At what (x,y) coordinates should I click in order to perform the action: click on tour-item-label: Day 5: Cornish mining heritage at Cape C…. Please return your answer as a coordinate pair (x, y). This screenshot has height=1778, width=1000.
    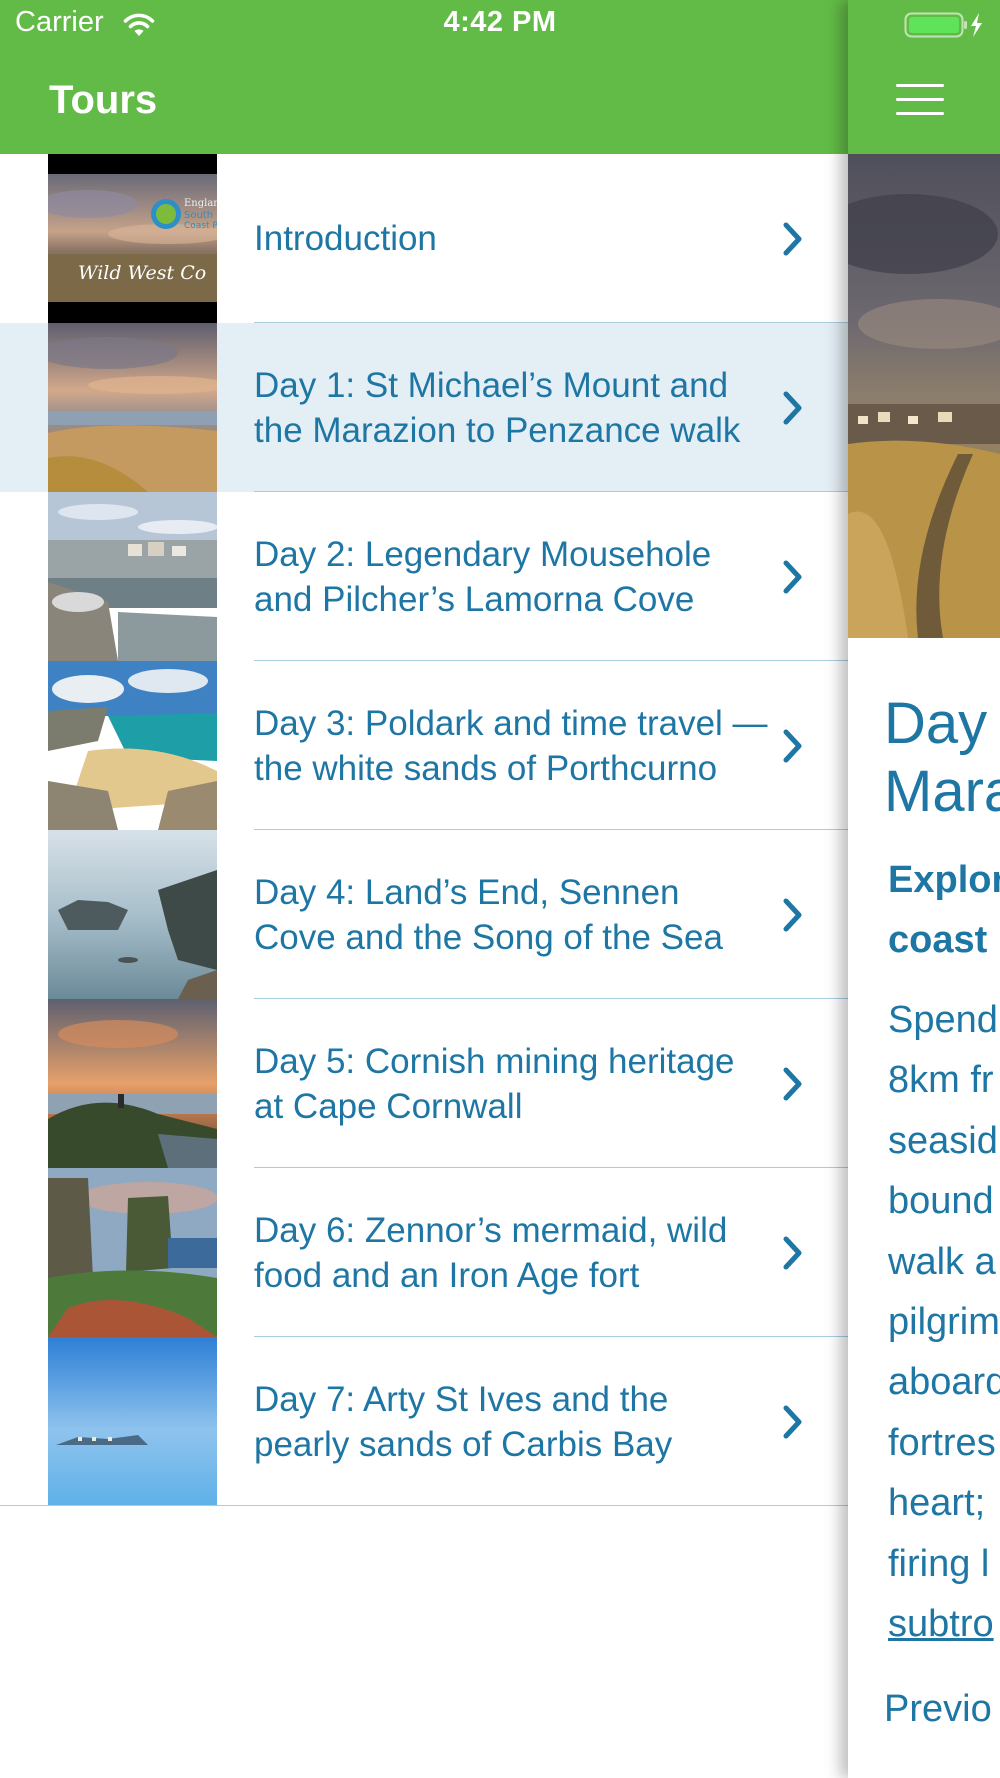
    Looking at the image, I should click on (494, 1083).